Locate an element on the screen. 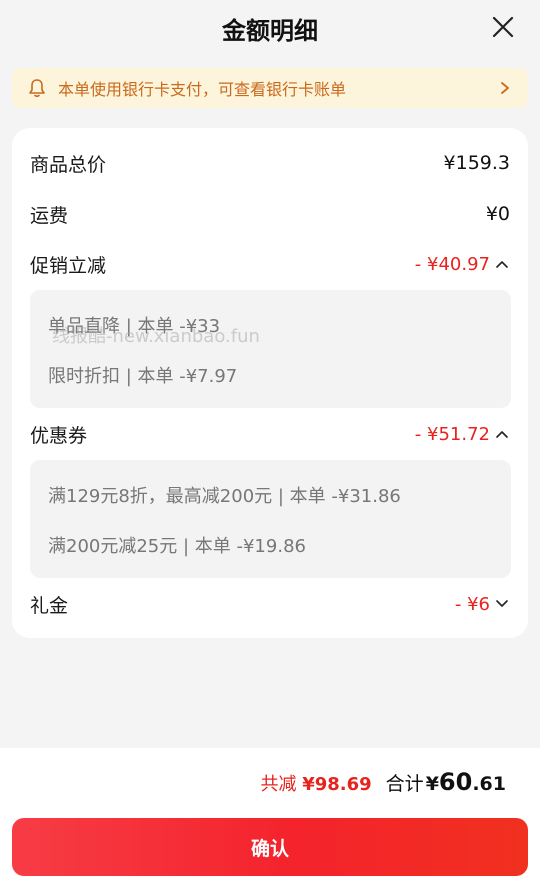 The image size is (540, 888). coupon-row: 优惠券 - ¥51.72 is located at coordinates (270, 434).